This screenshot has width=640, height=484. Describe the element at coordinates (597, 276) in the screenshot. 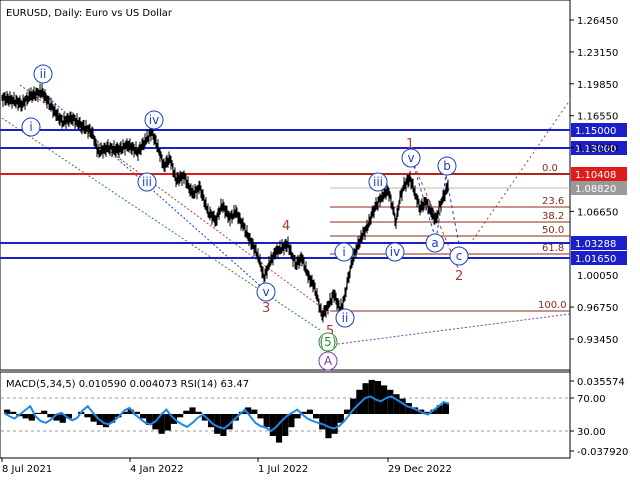

I see `y-tick-label: 1.00050` at that location.